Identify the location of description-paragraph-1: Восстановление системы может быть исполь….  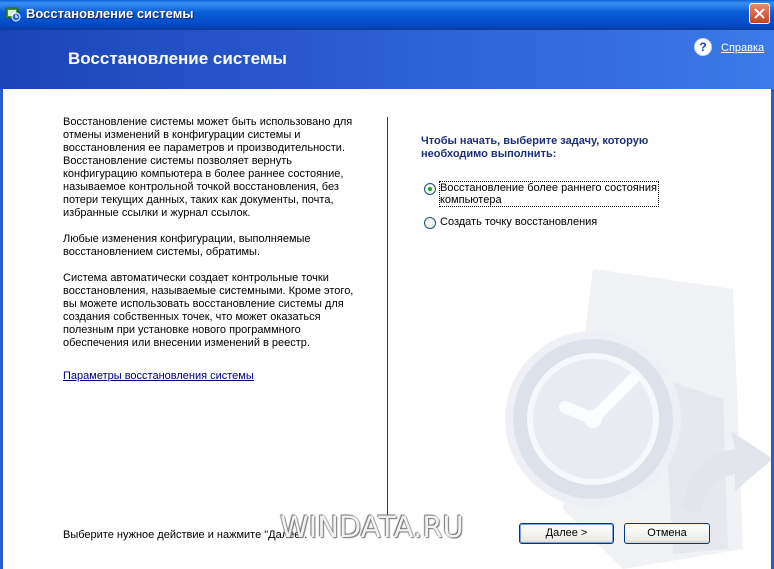
(208, 167).